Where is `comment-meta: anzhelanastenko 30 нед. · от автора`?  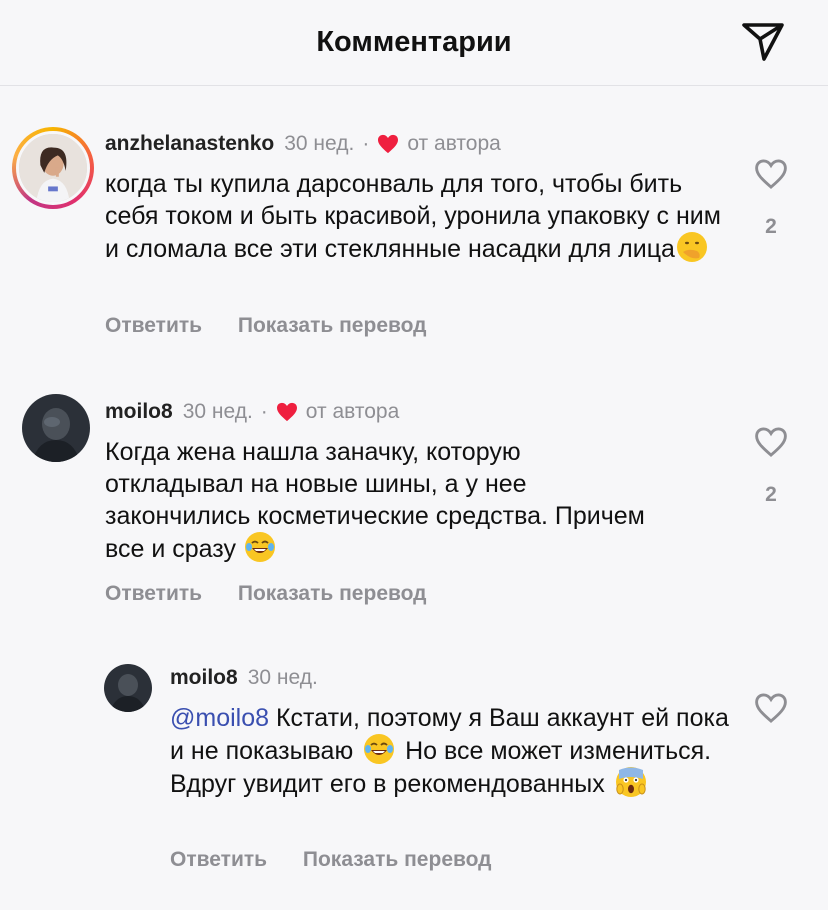 comment-meta: anzhelanastenko 30 нед. · от автора is located at coordinates (303, 144).